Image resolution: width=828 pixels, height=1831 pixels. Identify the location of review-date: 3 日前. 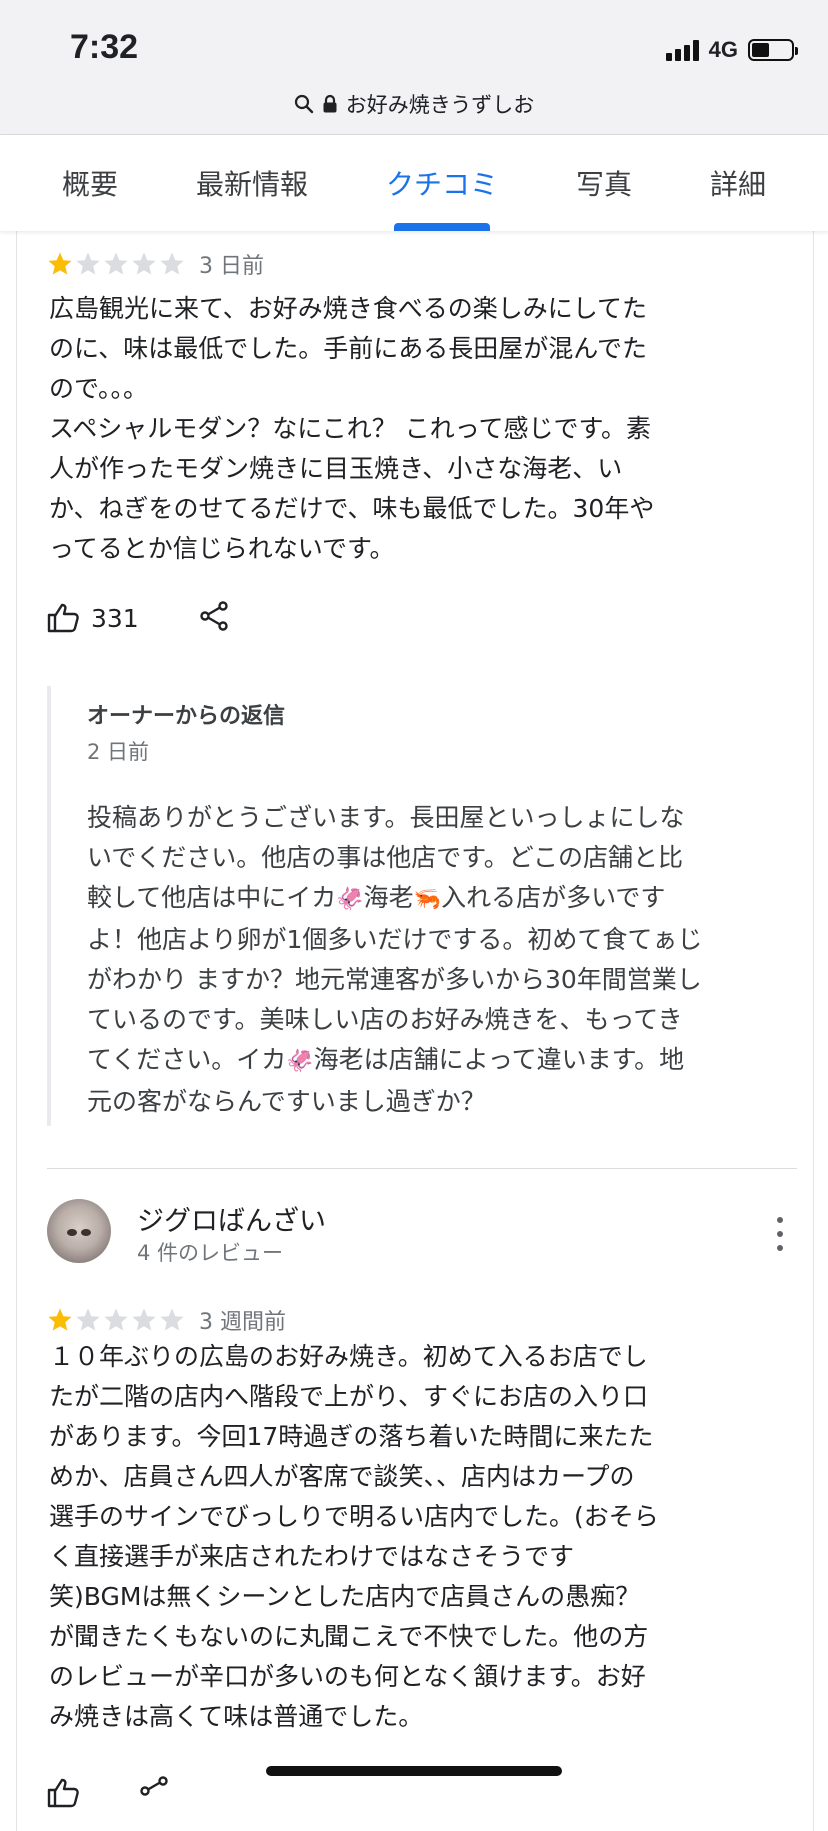
(231, 266).